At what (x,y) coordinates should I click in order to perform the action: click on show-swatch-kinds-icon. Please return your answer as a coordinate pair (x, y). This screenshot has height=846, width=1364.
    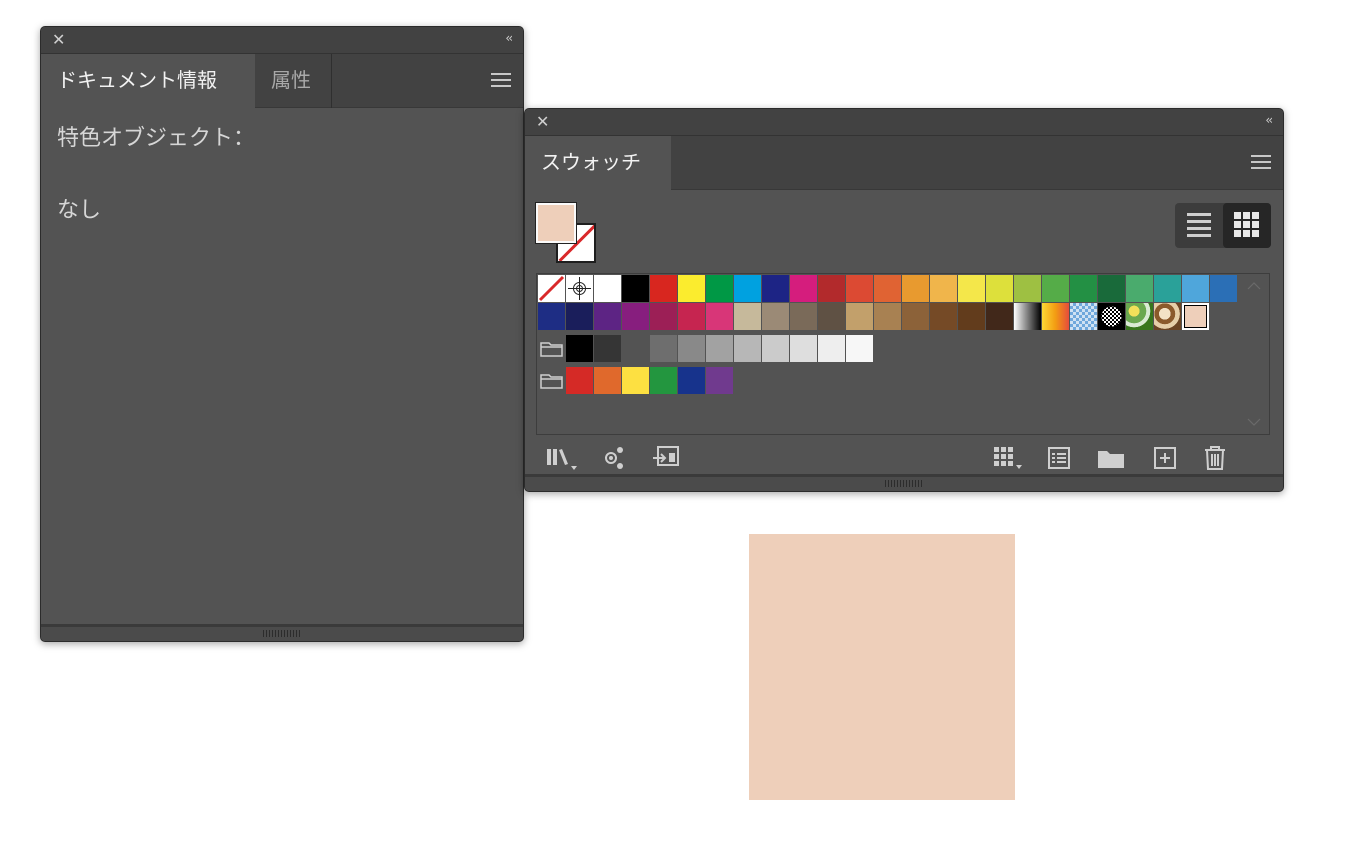
    Looking at the image, I should click on (1007, 458).